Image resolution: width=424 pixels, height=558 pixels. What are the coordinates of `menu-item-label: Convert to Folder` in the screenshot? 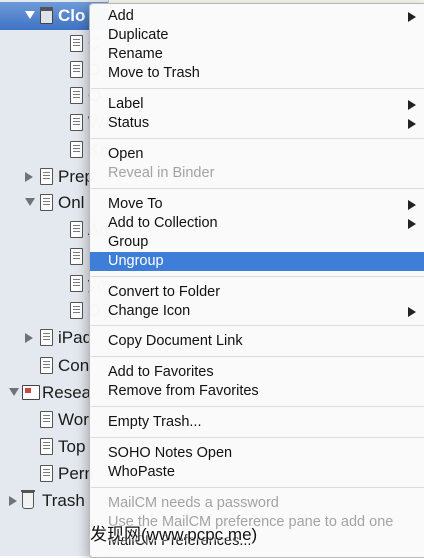 It's located at (164, 292).